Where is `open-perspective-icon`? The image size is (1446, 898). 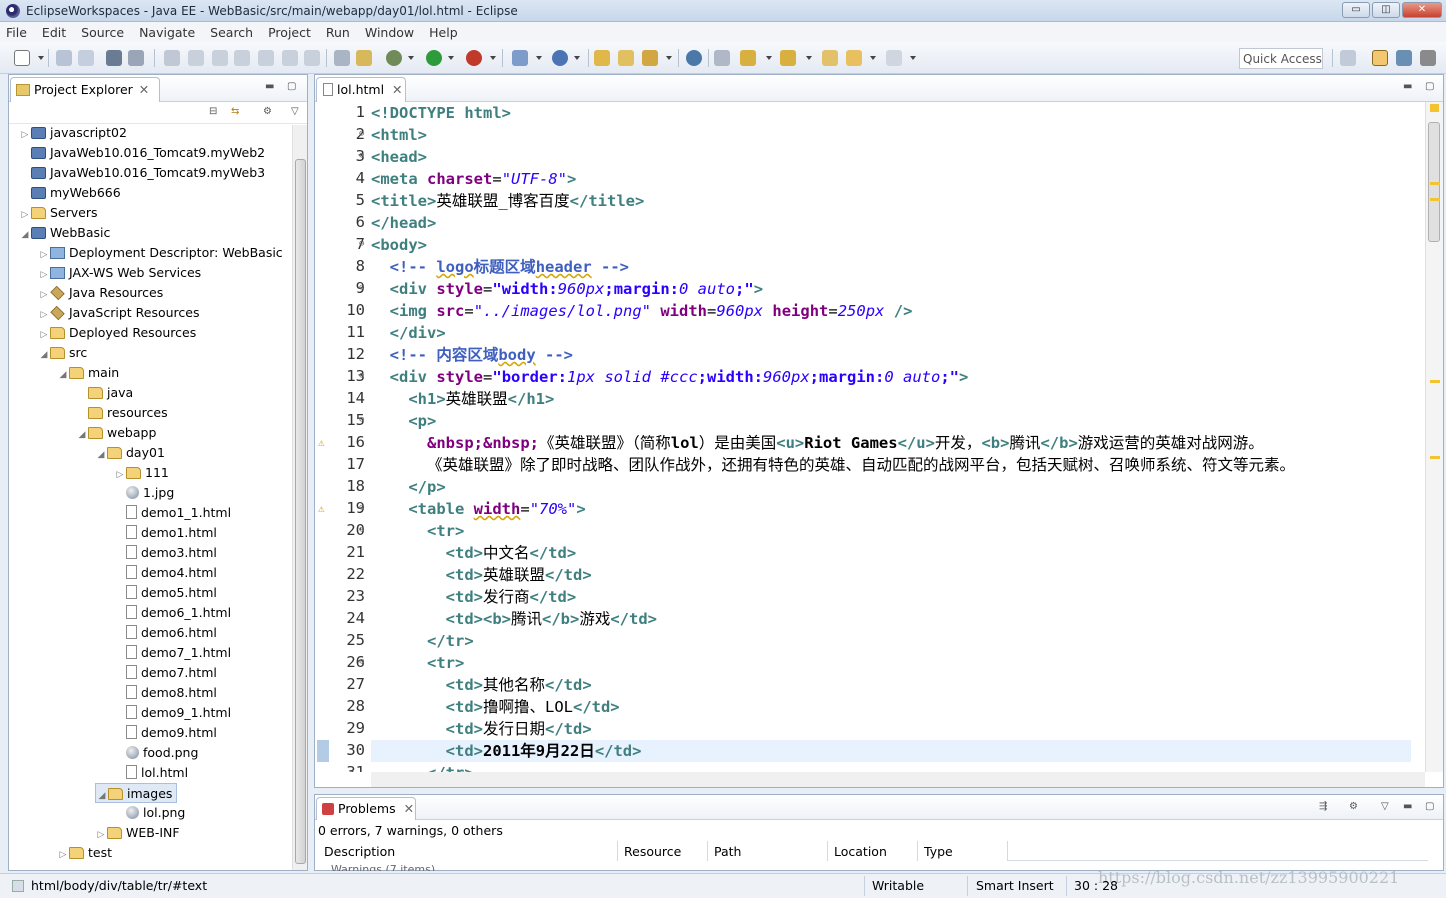
open-perspective-icon is located at coordinates (1348, 58).